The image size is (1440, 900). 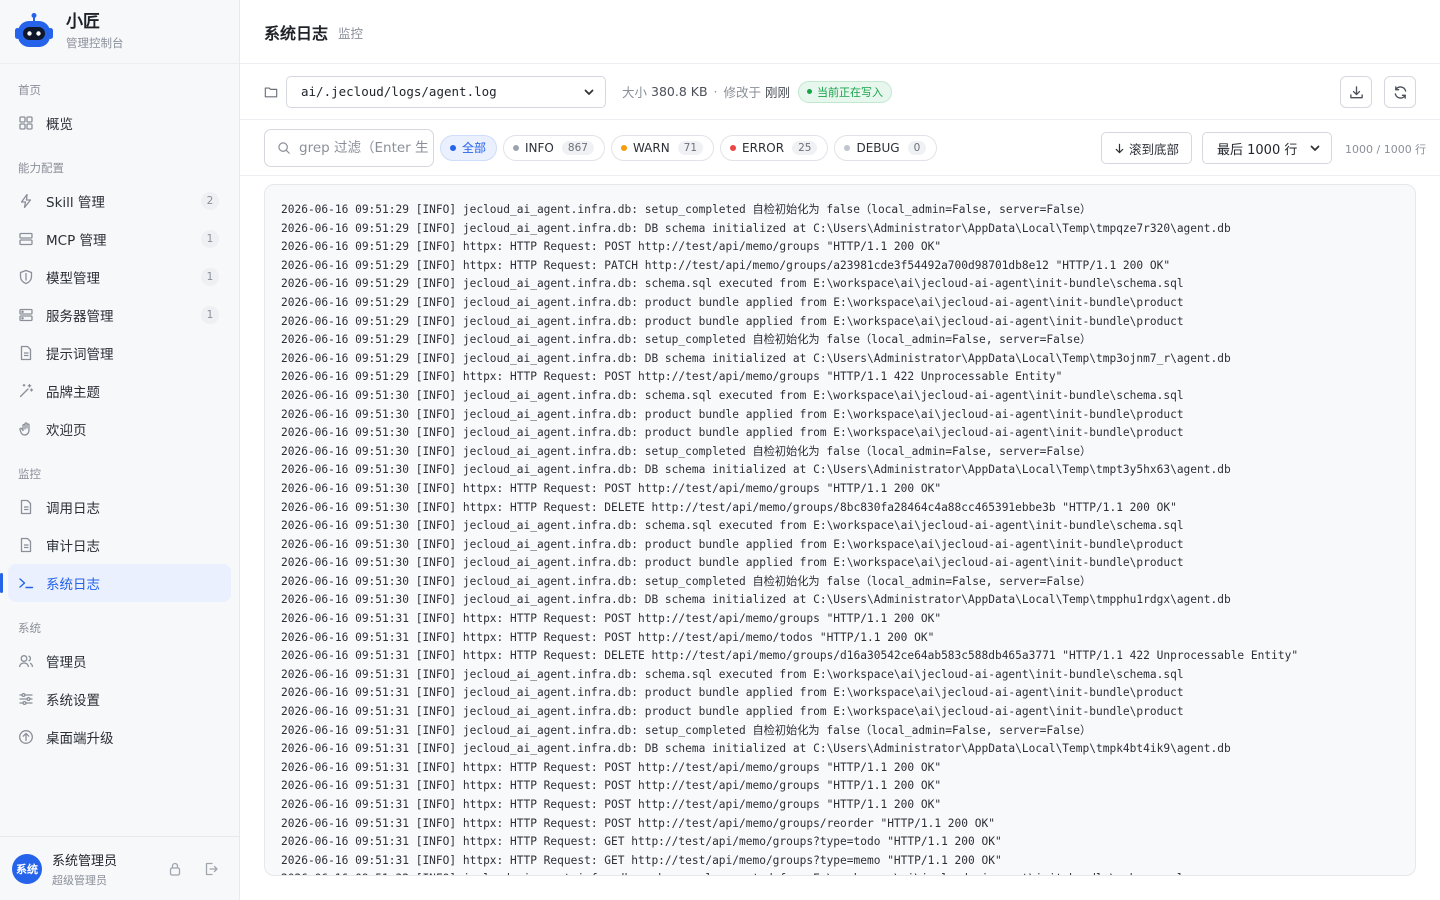 What do you see at coordinates (85, 861) in the screenshot?
I see `user-name: 系统管理员` at bounding box center [85, 861].